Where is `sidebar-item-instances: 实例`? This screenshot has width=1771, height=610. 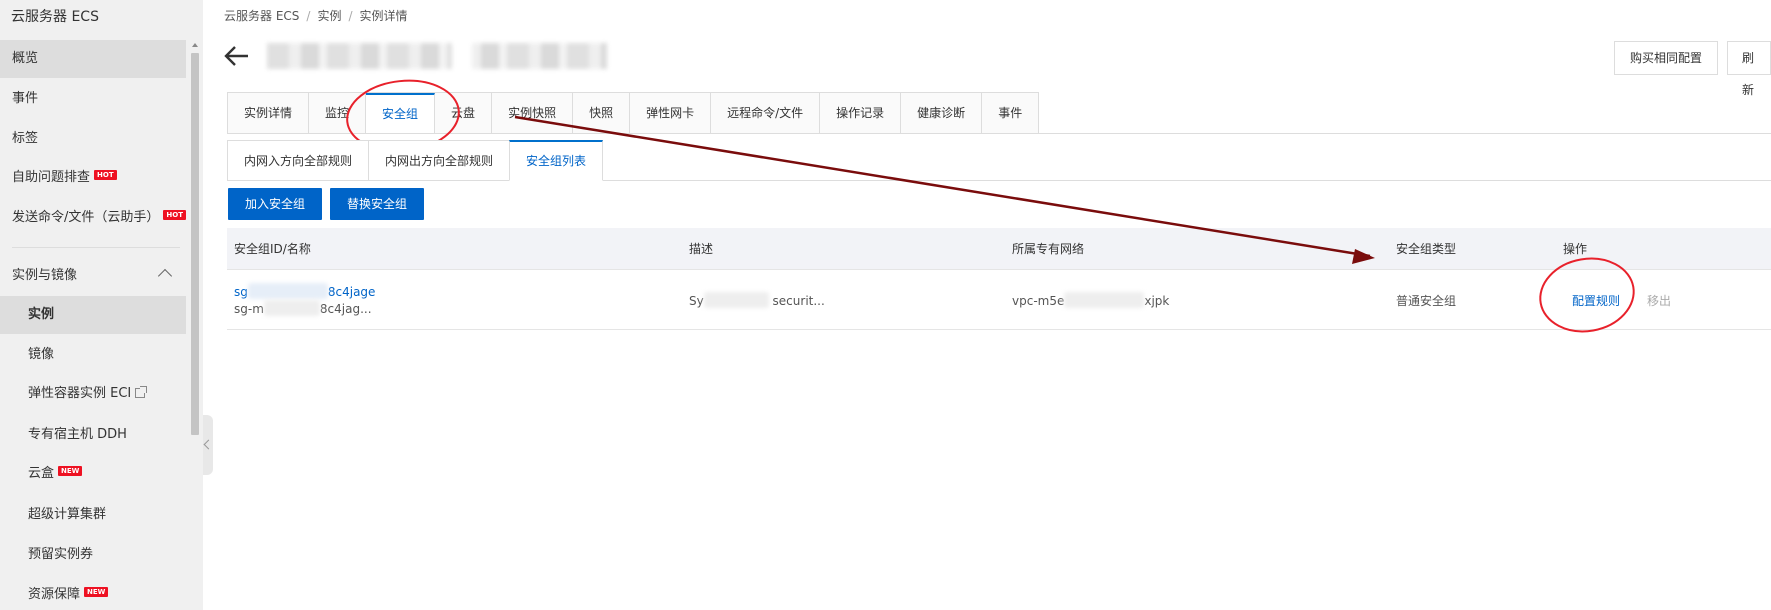 sidebar-item-instances: 实例 is located at coordinates (93, 315).